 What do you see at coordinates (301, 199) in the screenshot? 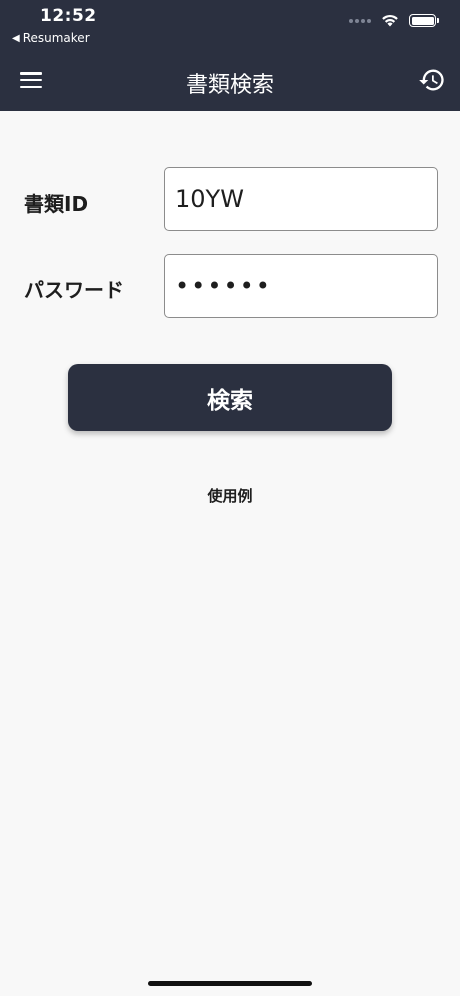
I see `doc-id-input` at bounding box center [301, 199].